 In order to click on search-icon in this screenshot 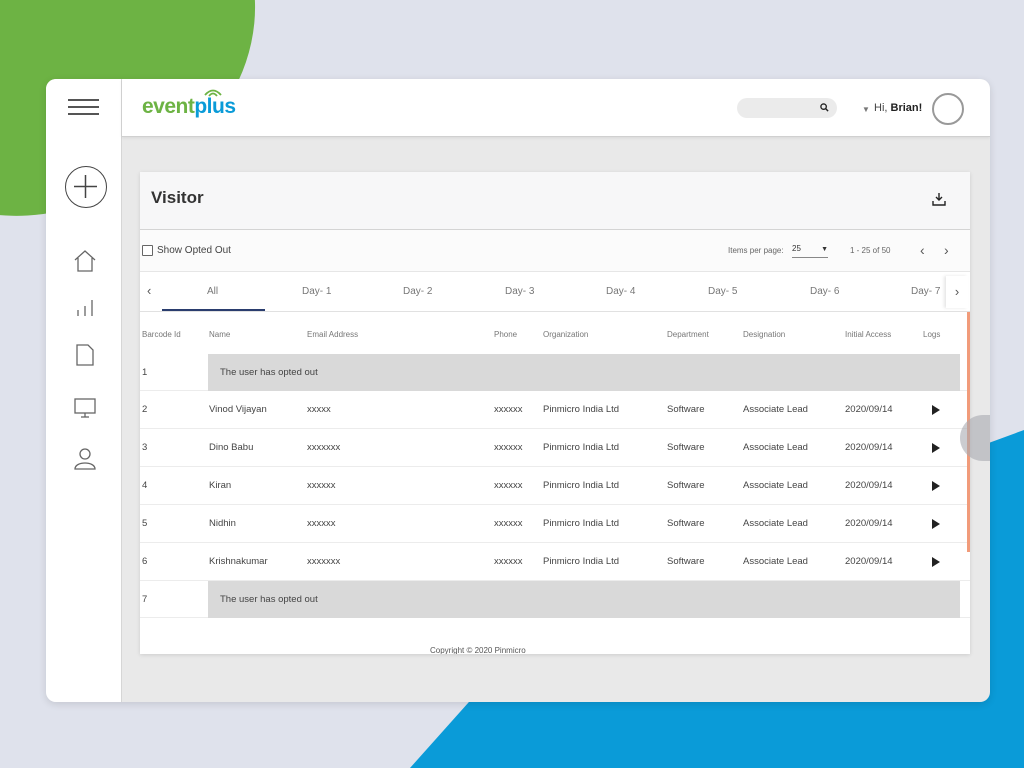, I will do `click(824, 107)`.